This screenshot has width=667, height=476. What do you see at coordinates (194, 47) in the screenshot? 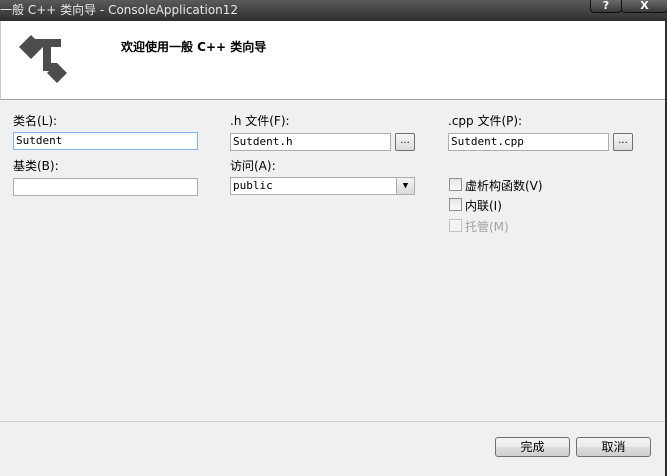
I see `page-title: 欢迎使用一般 C++ 类向导` at bounding box center [194, 47].